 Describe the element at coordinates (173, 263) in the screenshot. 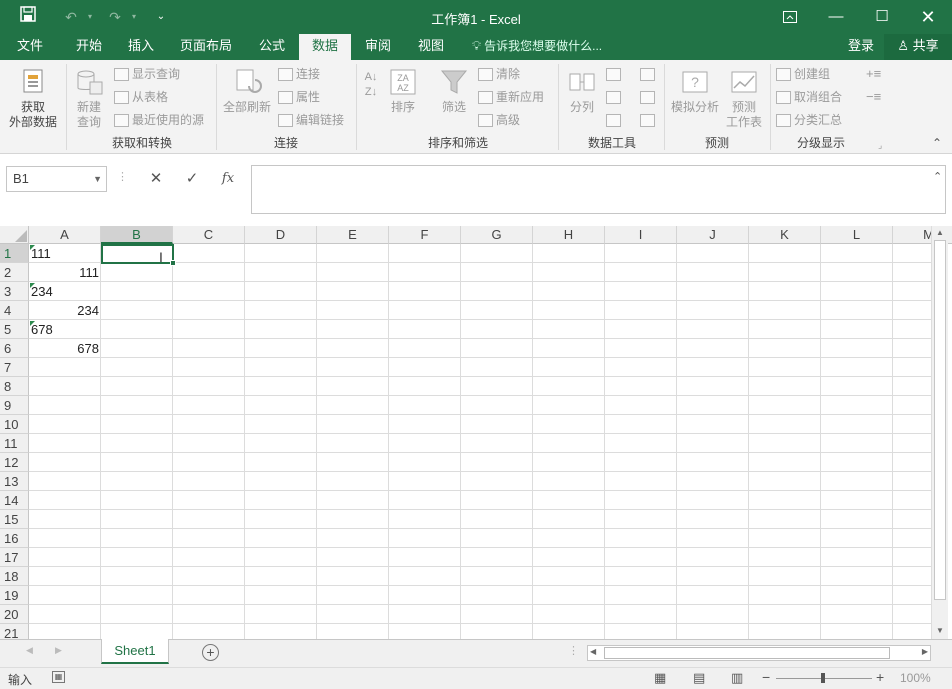

I see `fill-handle` at that location.